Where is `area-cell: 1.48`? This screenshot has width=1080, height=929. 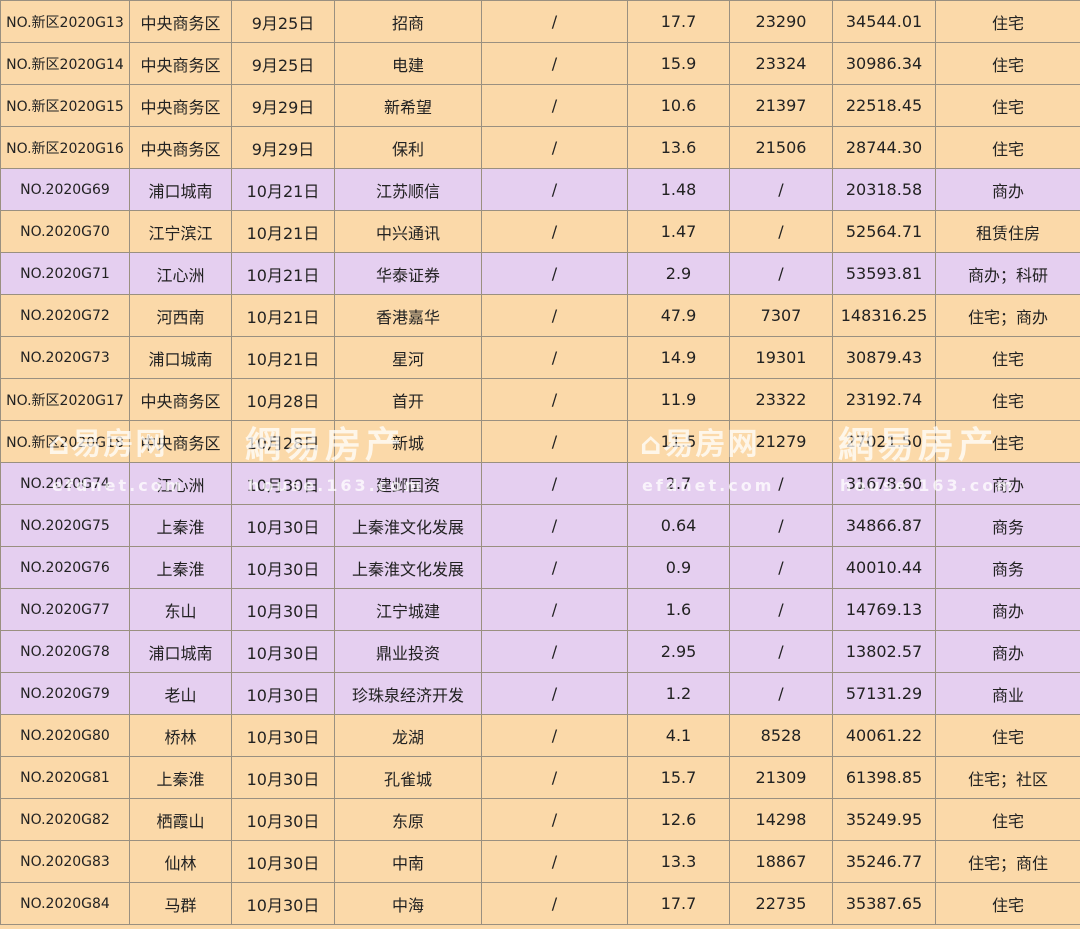 area-cell: 1.48 is located at coordinates (678, 189).